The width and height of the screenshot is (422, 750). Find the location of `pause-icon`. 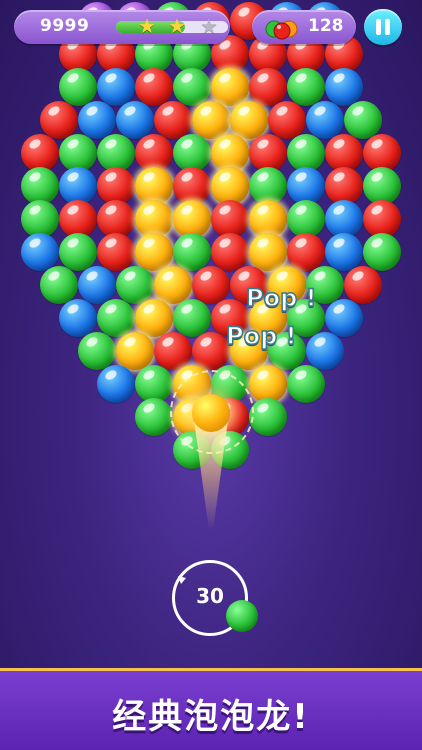

pause-icon is located at coordinates (378, 27).